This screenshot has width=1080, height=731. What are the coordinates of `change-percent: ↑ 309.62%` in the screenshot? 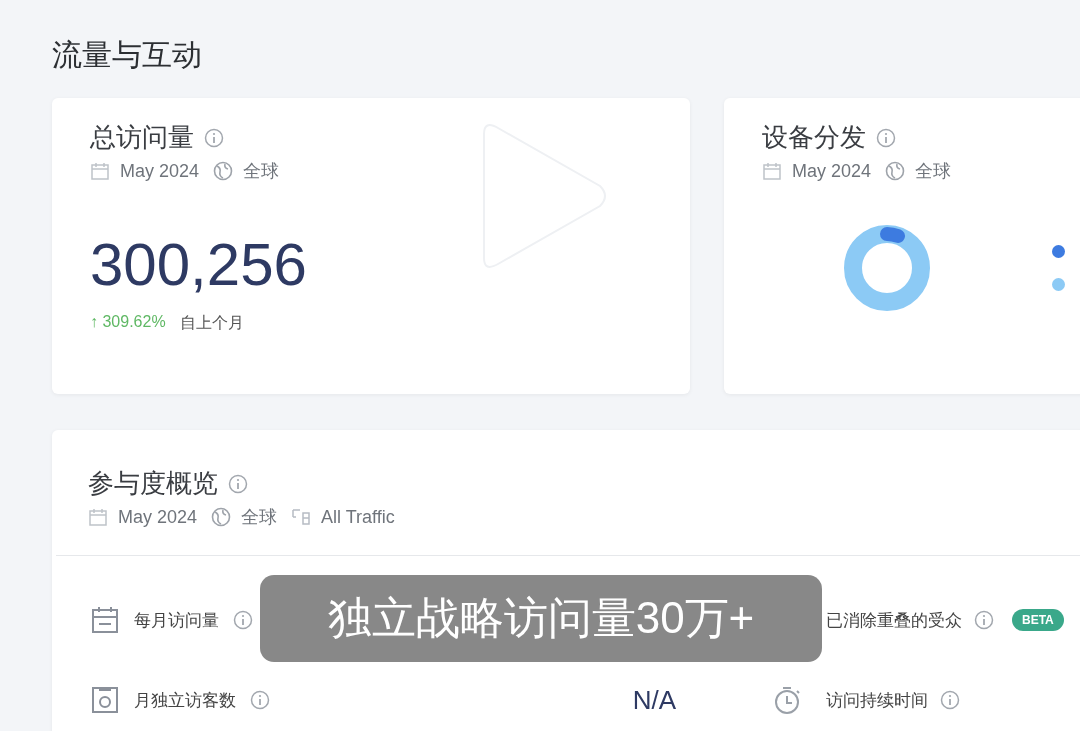 It's located at (128, 322).